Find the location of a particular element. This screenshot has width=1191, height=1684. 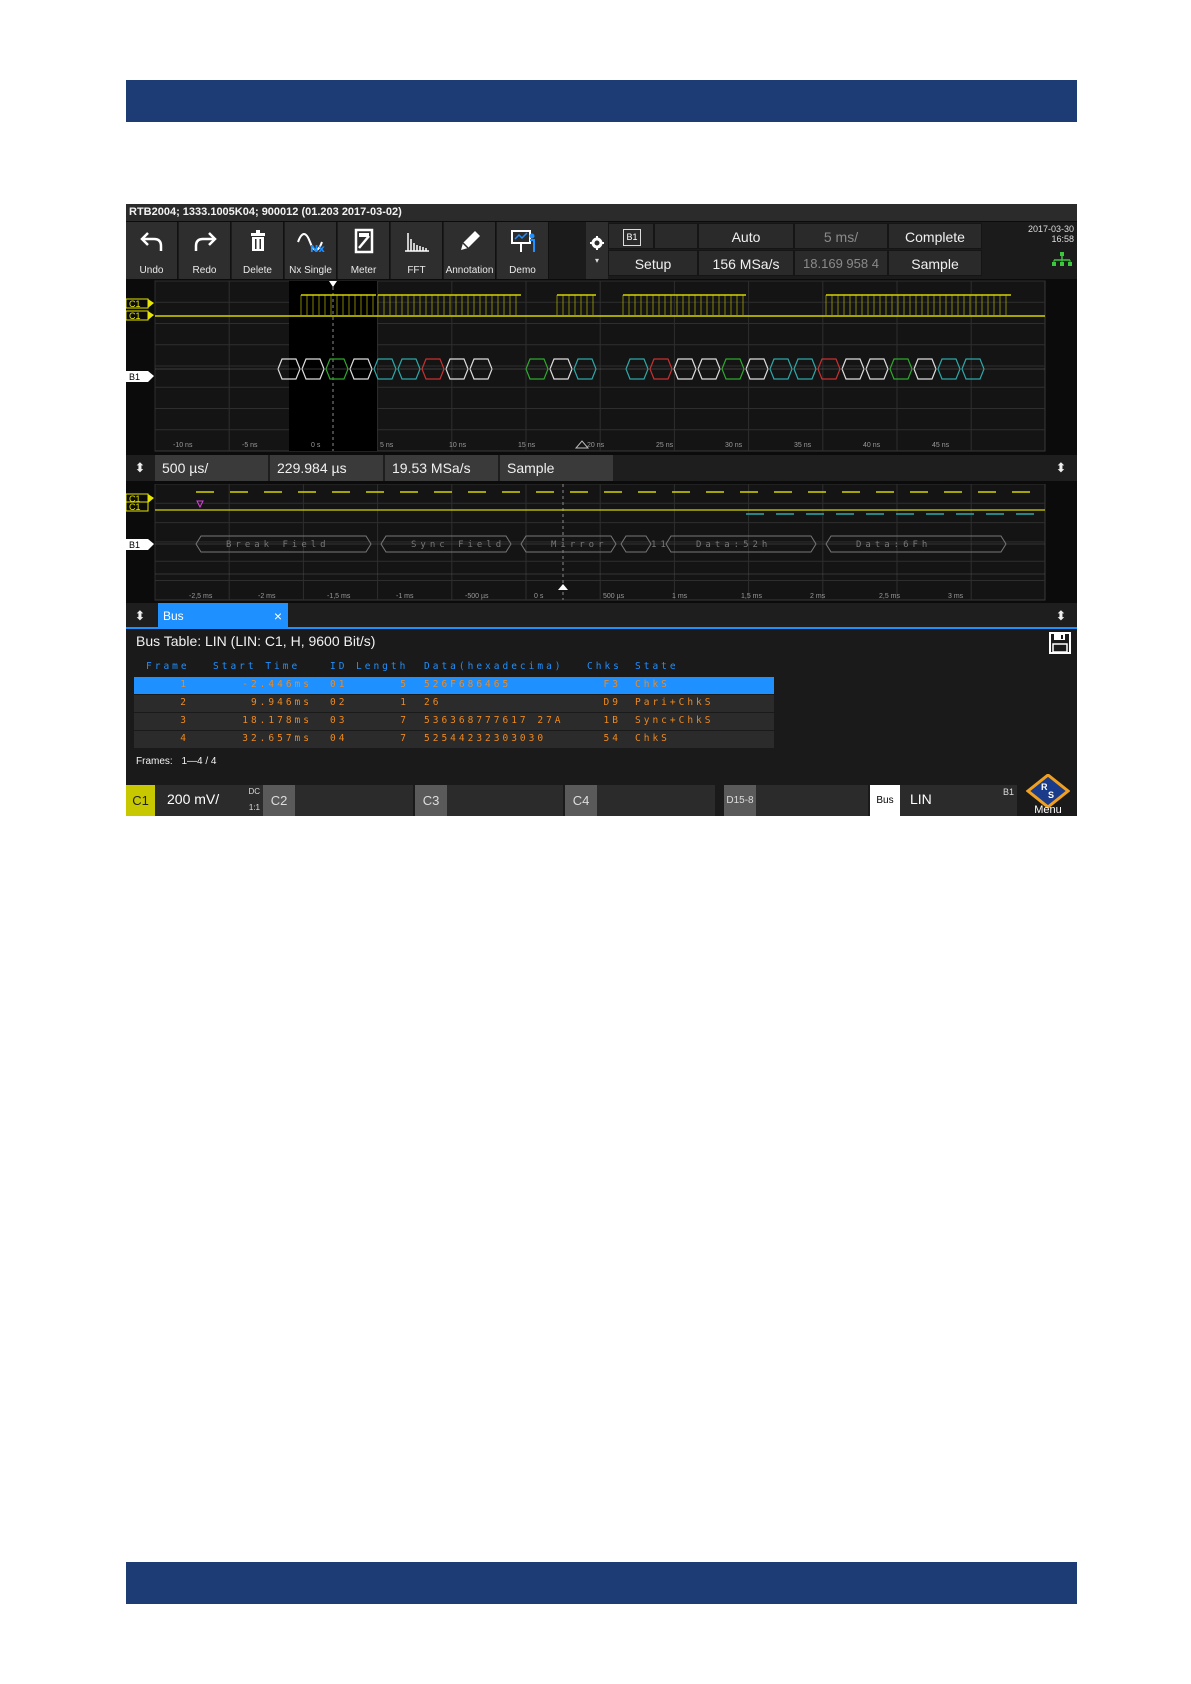

acquisition-mode: Sample is located at coordinates (935, 263).